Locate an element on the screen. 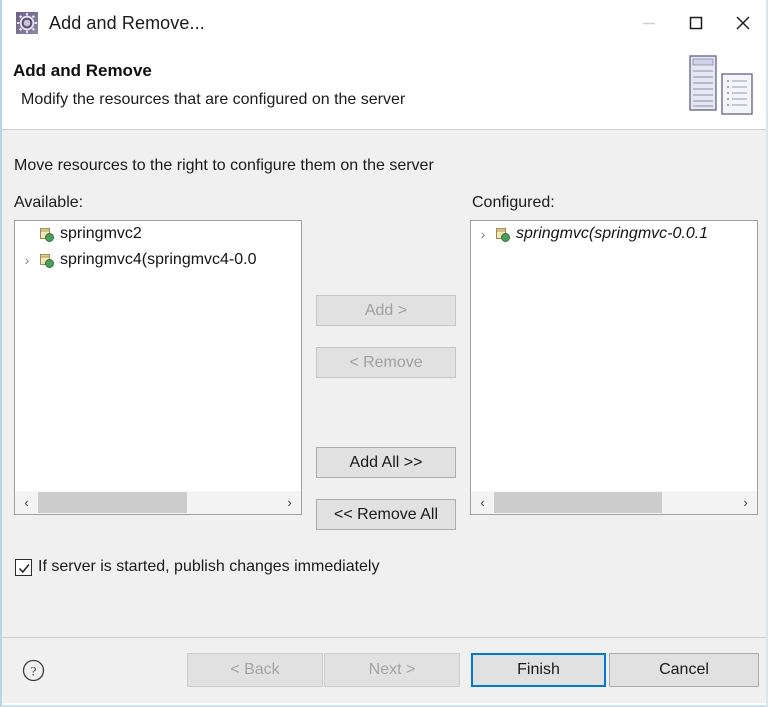 The width and height of the screenshot is (768, 707). list-item-label: springmvc4(springmvc4-0.0 is located at coordinates (158, 259).